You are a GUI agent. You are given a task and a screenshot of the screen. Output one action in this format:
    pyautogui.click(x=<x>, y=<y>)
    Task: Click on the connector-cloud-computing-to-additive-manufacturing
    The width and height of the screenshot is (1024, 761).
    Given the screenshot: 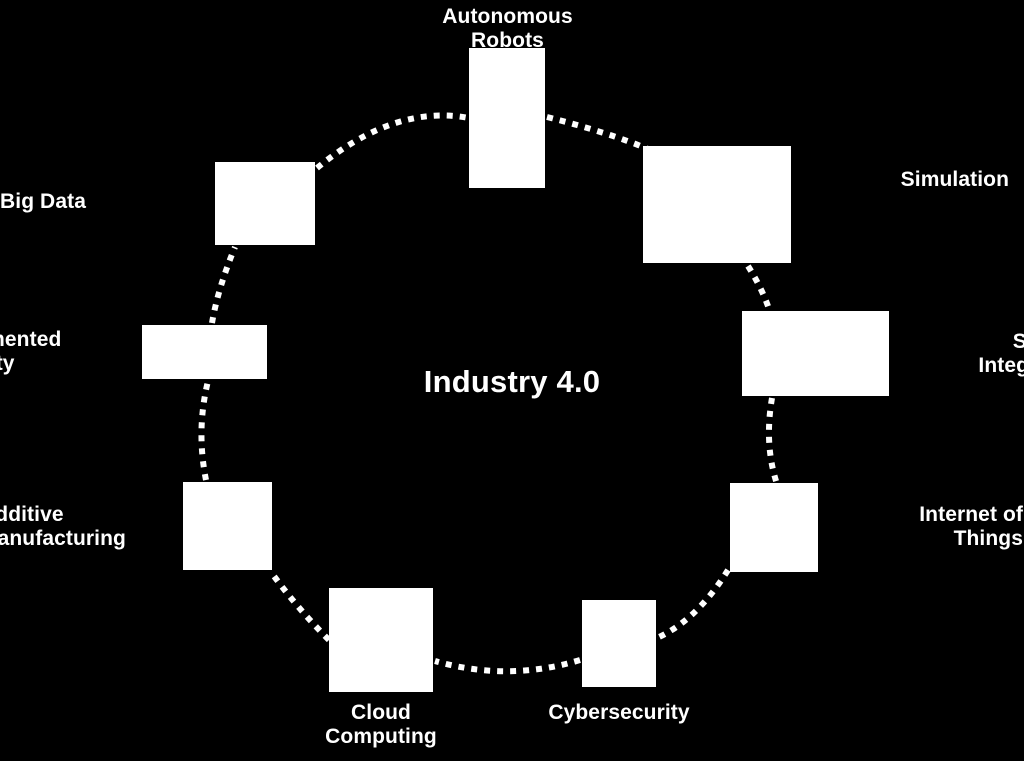 What is the action you would take?
    pyautogui.click(x=300, y=606)
    